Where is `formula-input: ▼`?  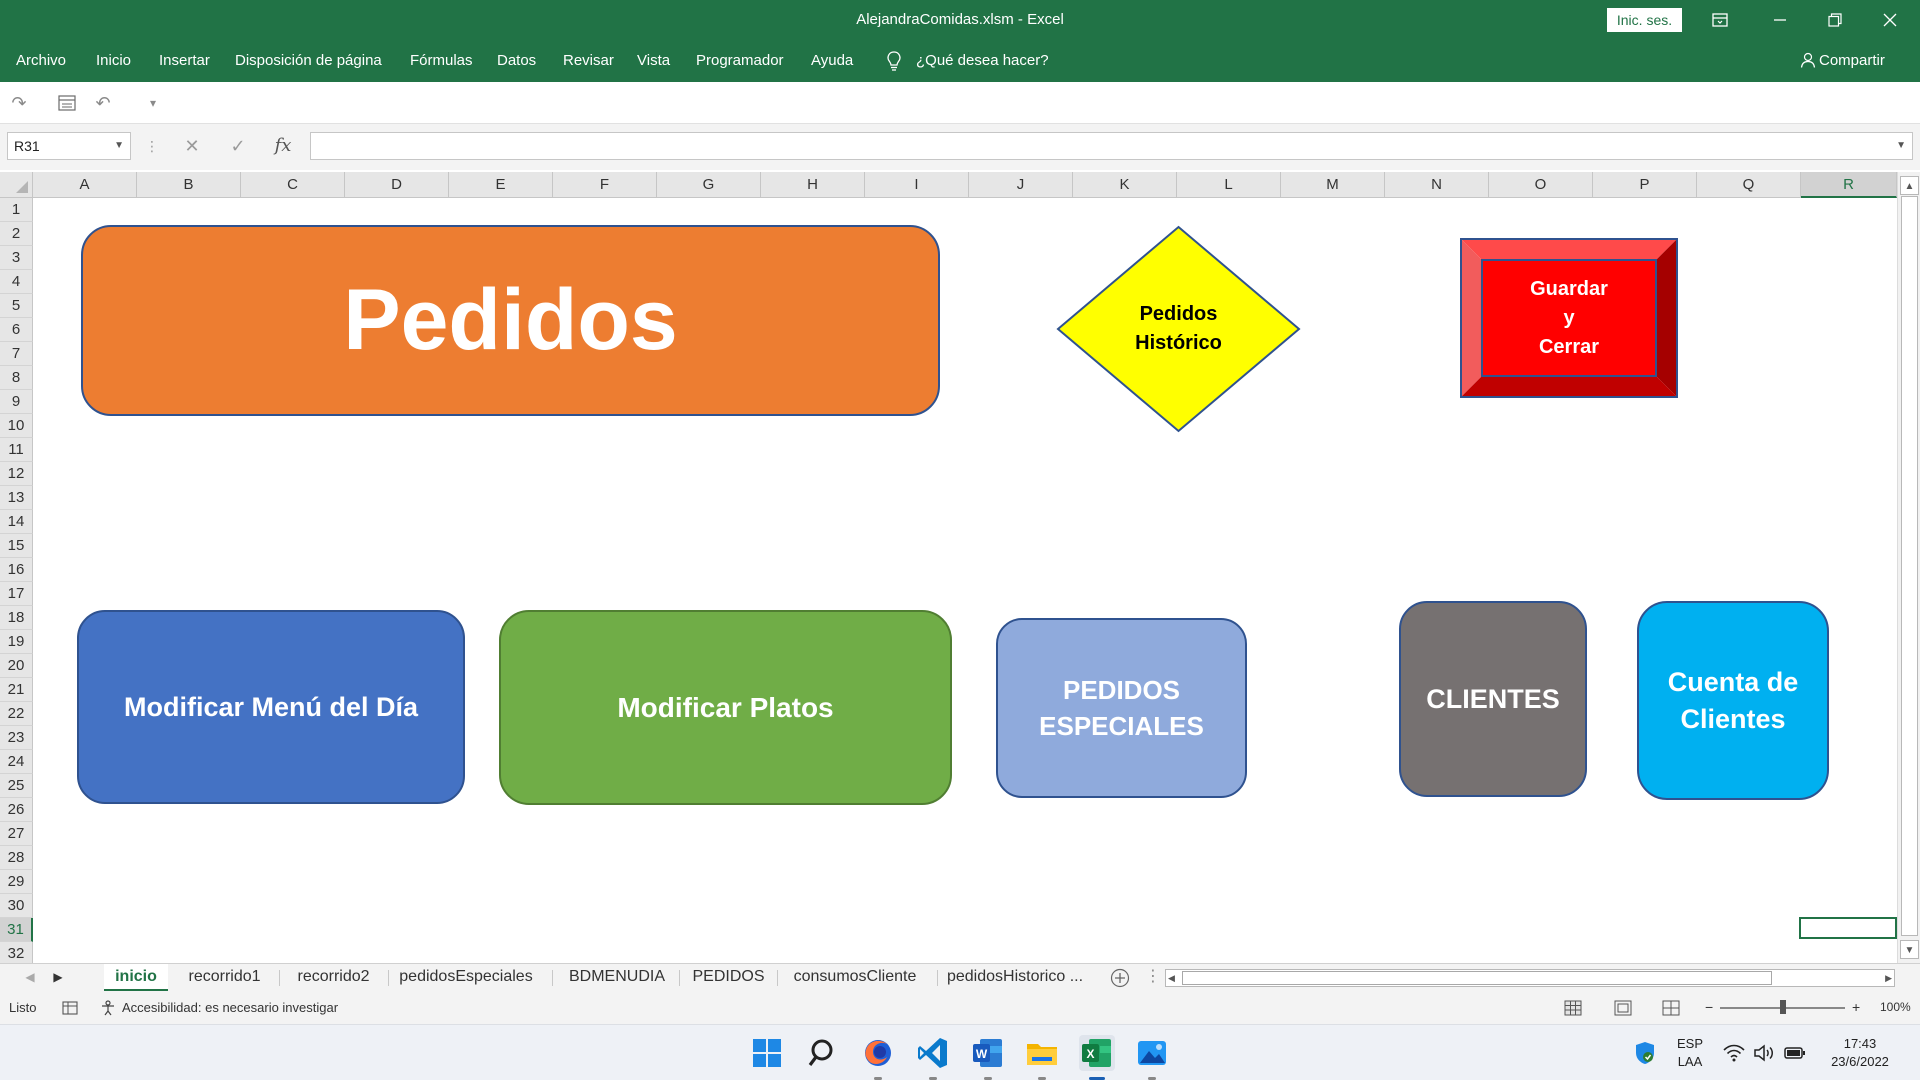
formula-input: ▼ is located at coordinates (1111, 146).